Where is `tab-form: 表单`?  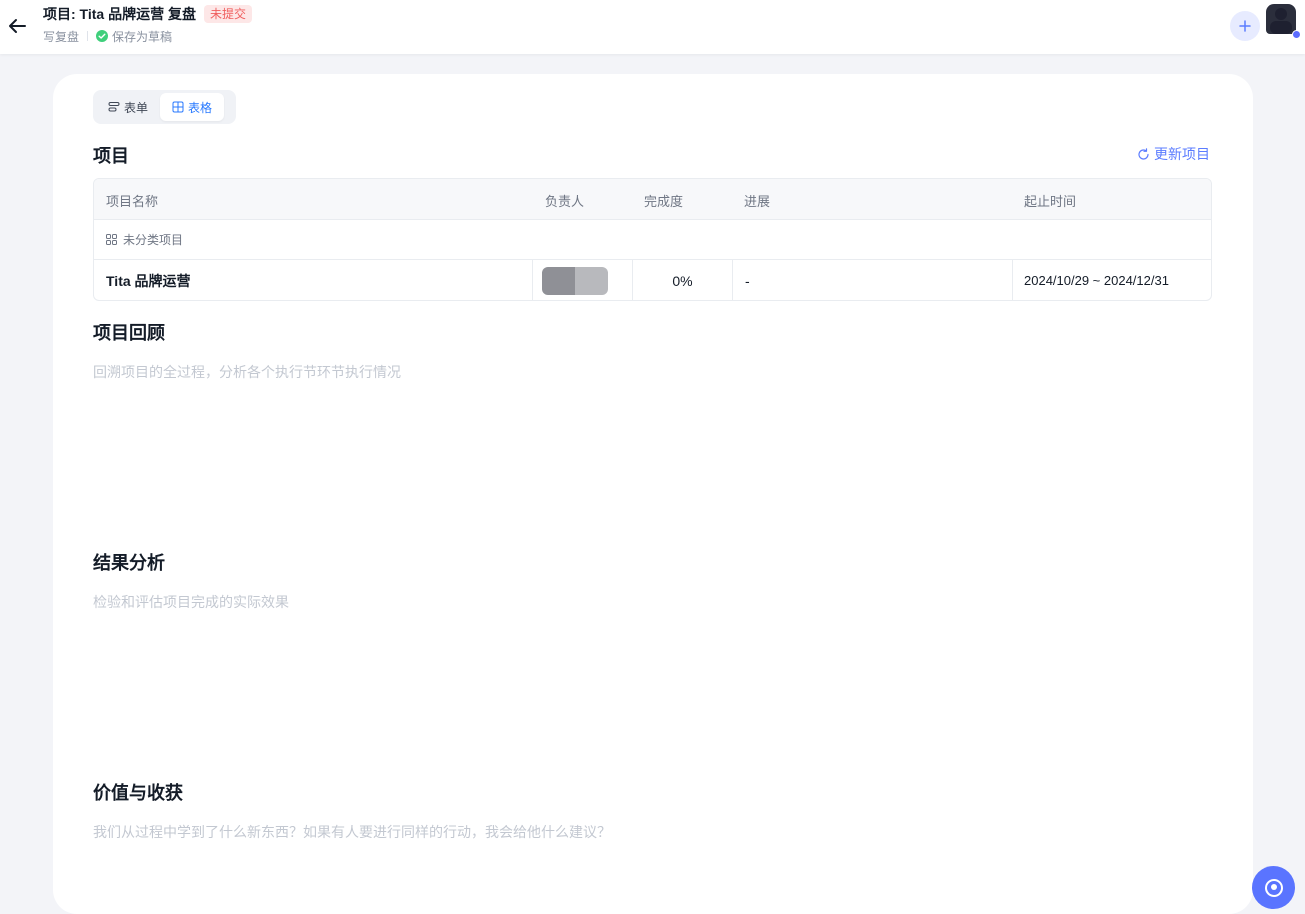 tab-form: 表单 is located at coordinates (128, 107).